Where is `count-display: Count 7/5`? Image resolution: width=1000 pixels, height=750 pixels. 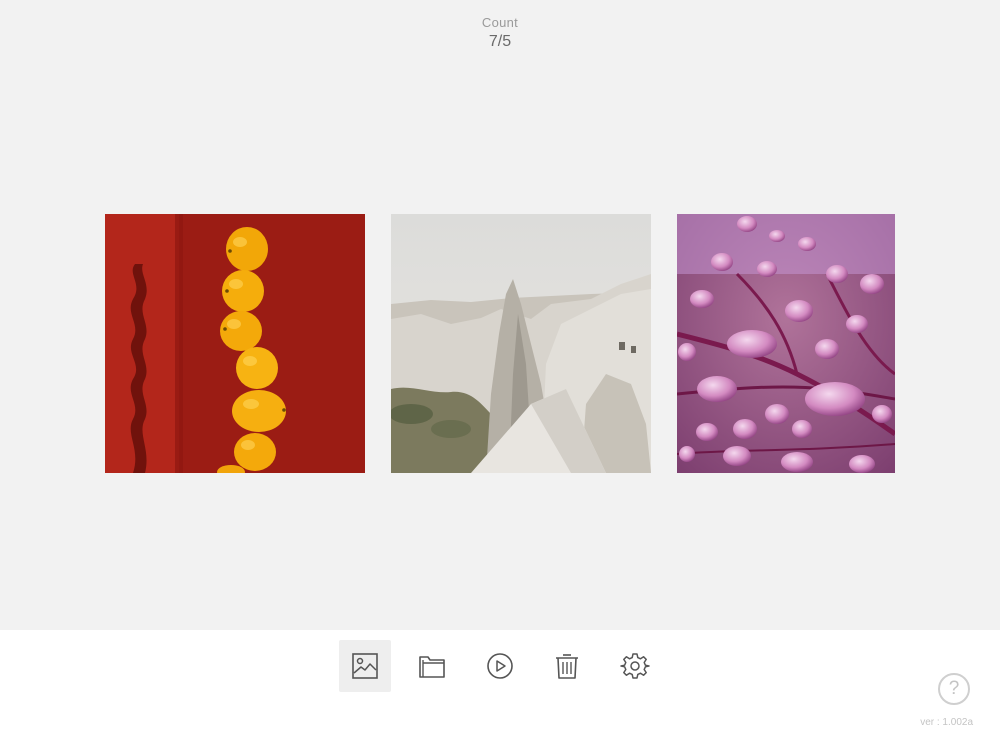 count-display: Count 7/5 is located at coordinates (500, 33).